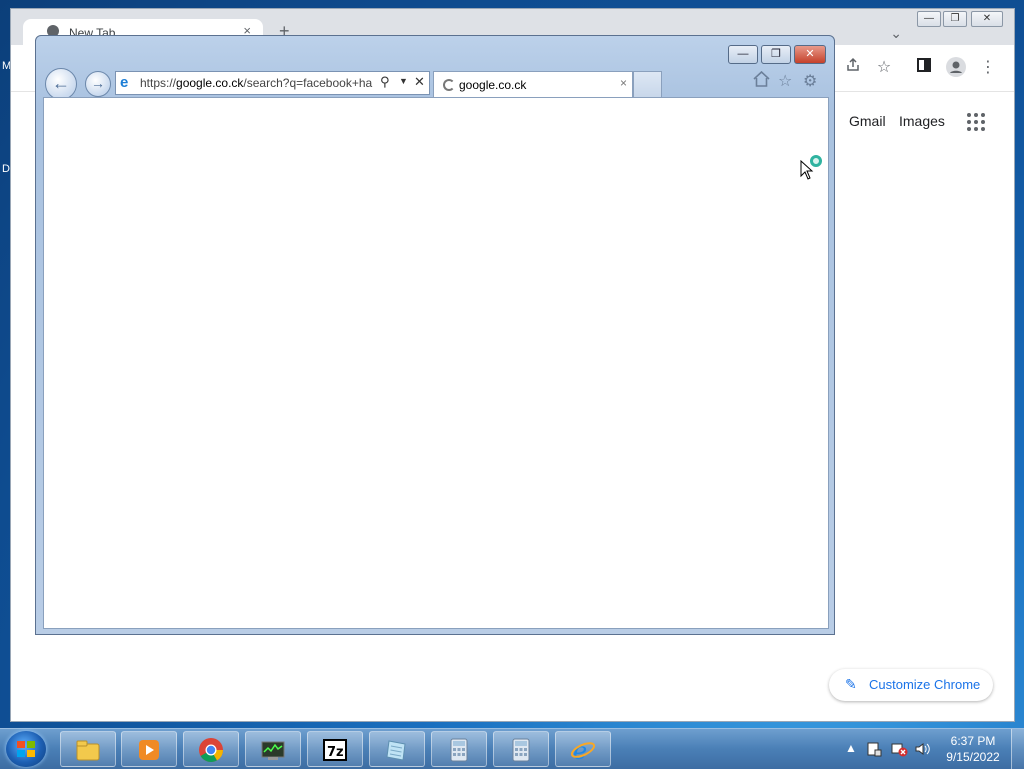 The width and height of the screenshot is (1024, 769). Describe the element at coordinates (874, 750) in the screenshot. I see `action-center-icon` at that location.